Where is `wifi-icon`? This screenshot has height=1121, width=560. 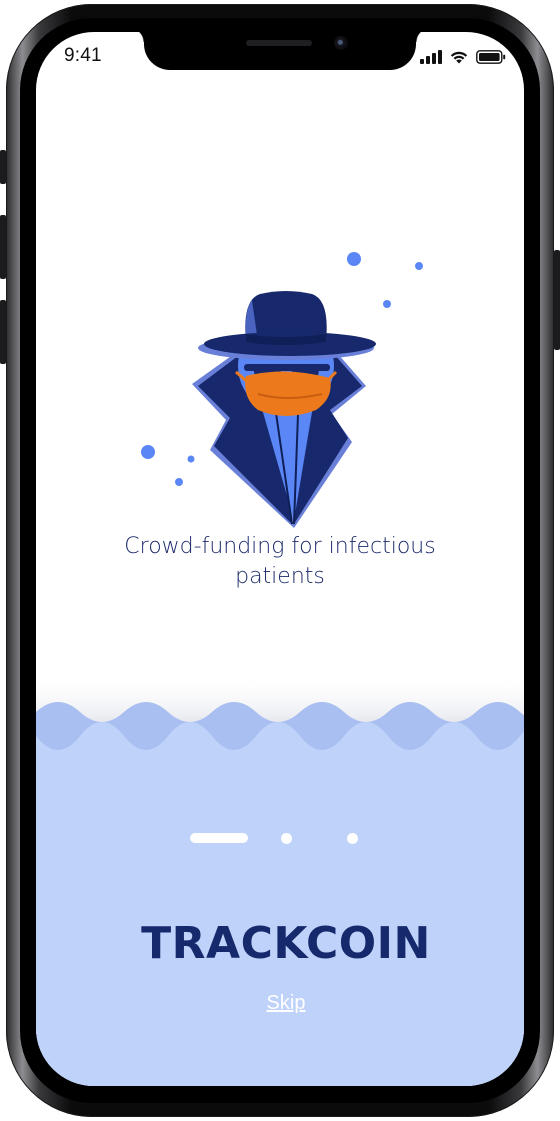
wifi-icon is located at coordinates (459, 57).